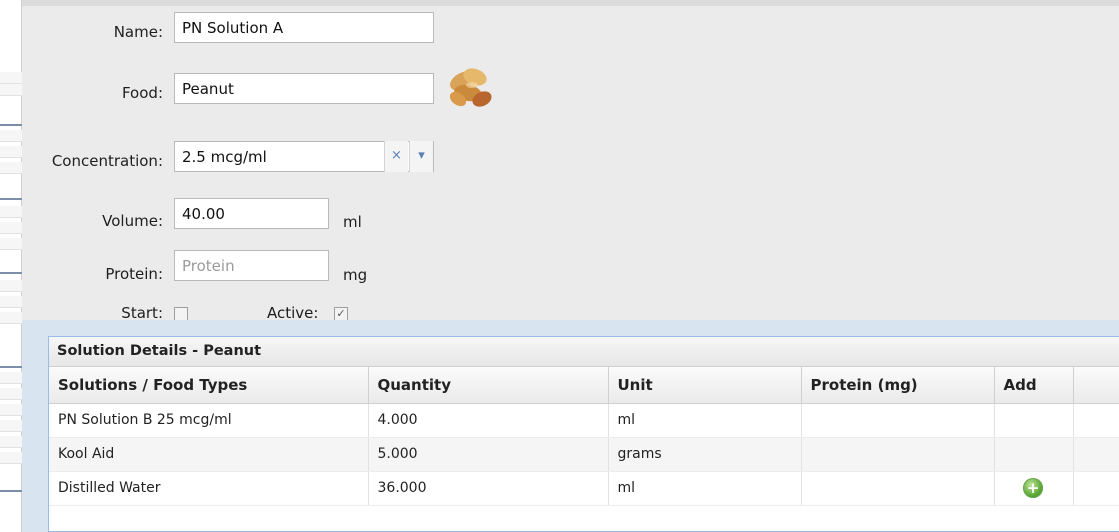 The height and width of the screenshot is (532, 1119). Describe the element at coordinates (355, 275) in the screenshot. I see `protein-unit: mg` at that location.